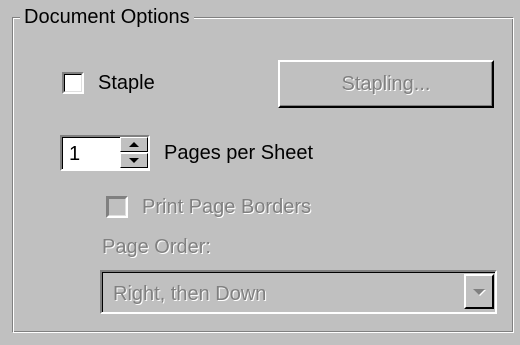  I want to click on pages-per-sheet-stepper: 1, so click(105, 153).